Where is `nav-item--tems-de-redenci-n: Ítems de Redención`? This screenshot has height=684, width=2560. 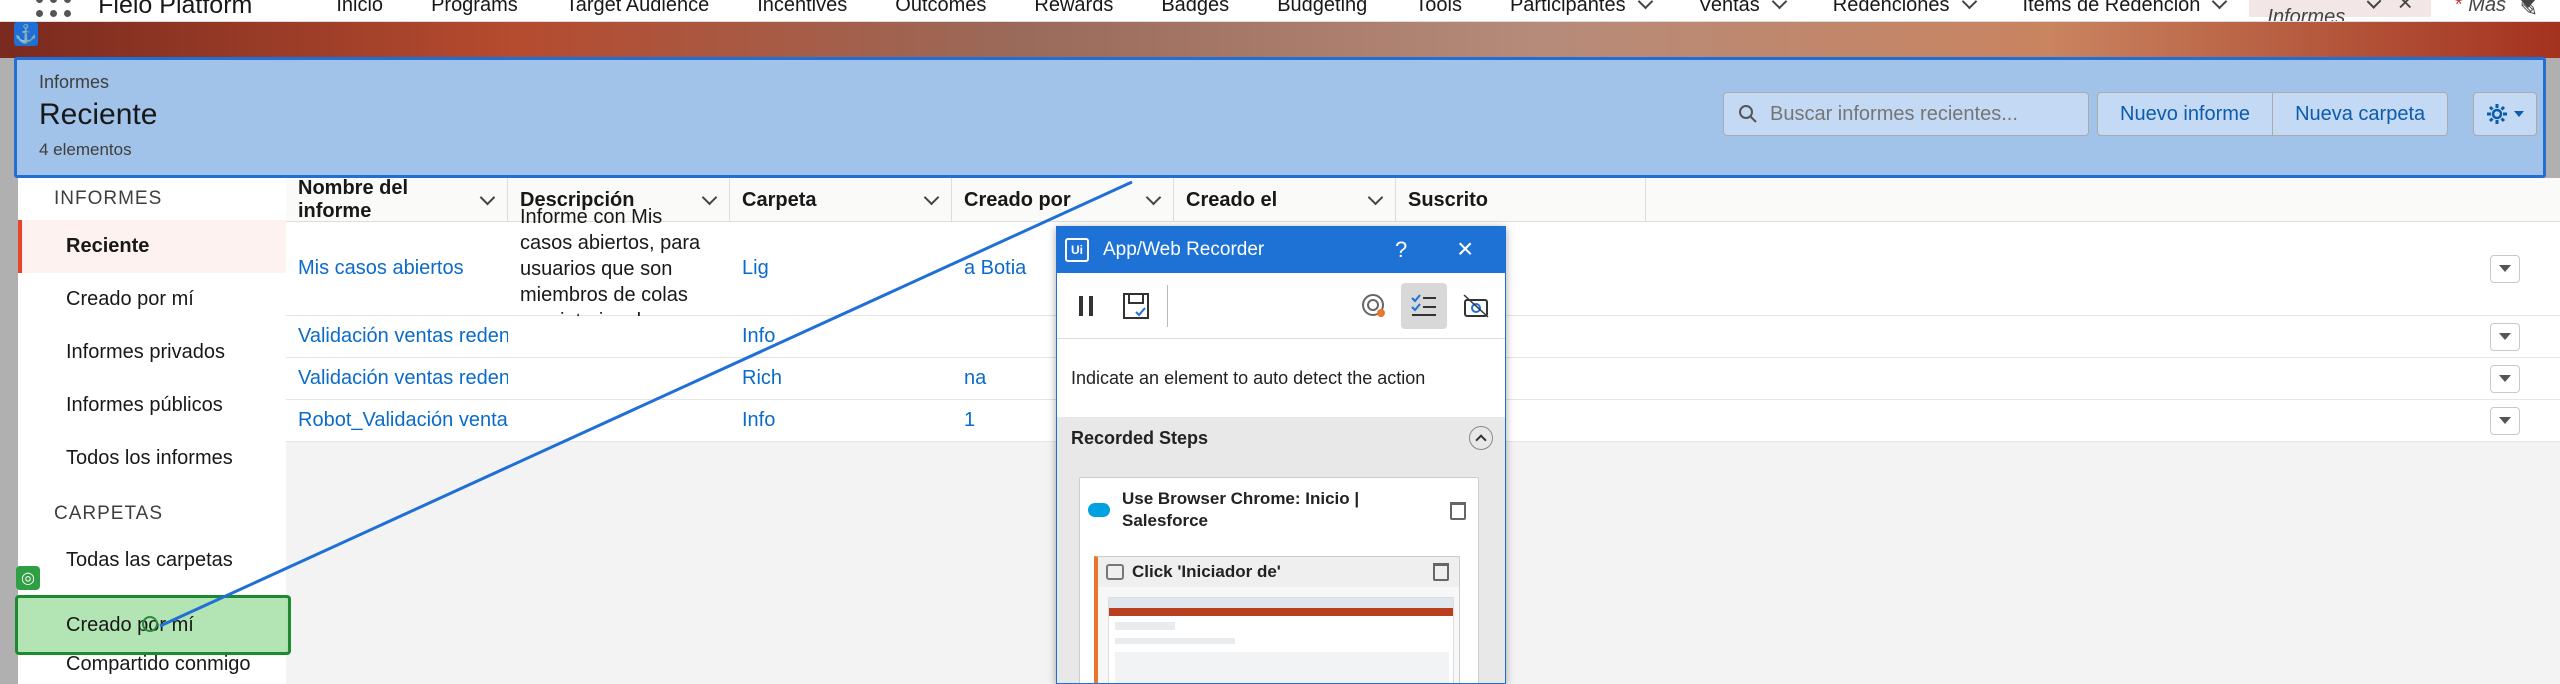 nav-item--tems-de-redenci-n: Ítems de Redención is located at coordinates (2125, 8).